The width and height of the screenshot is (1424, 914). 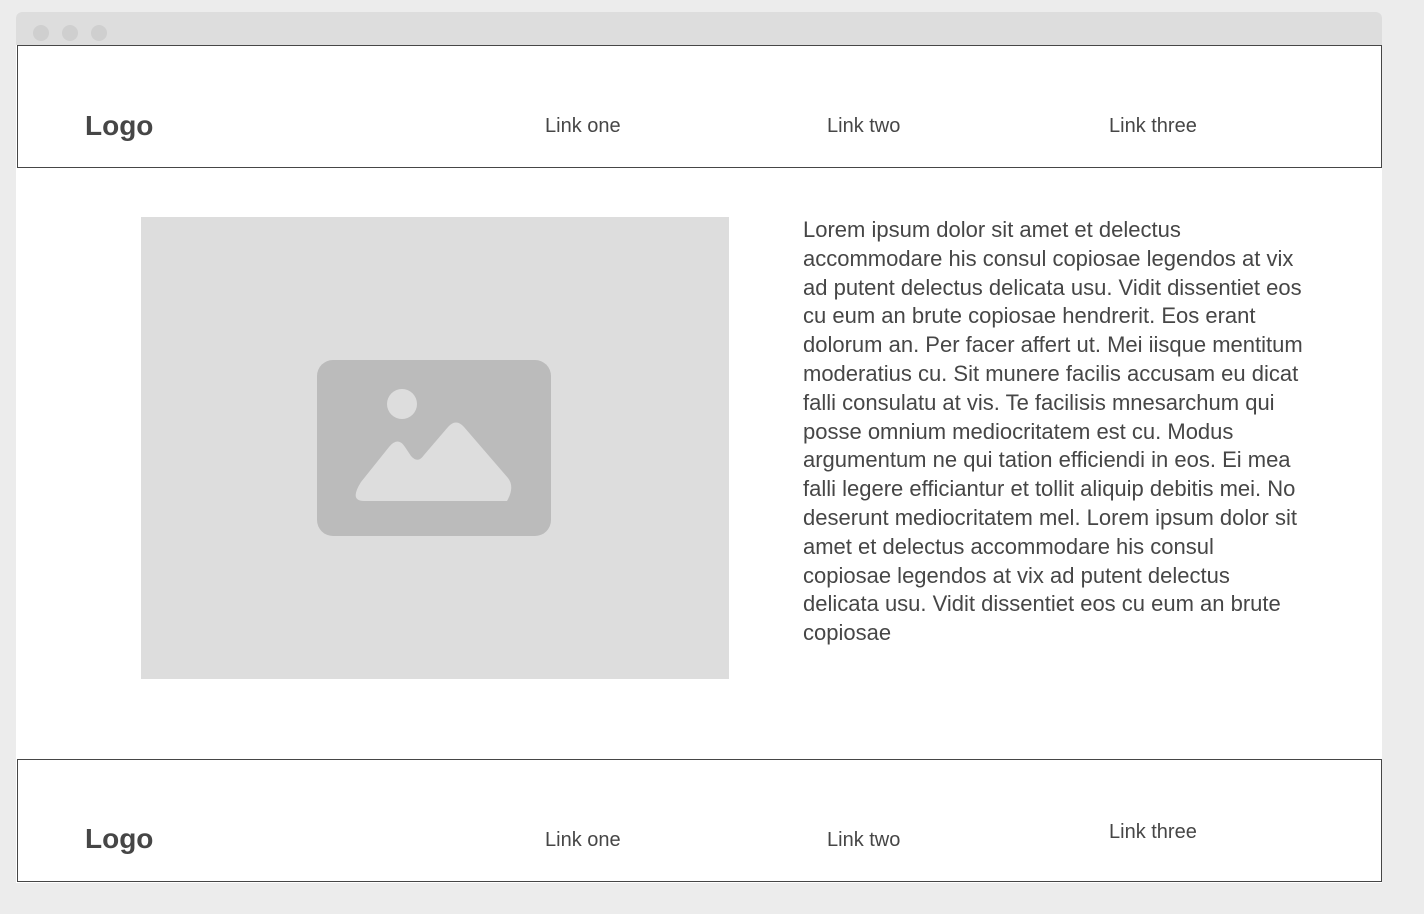 I want to click on footer-logo: Logo, so click(x=119, y=839).